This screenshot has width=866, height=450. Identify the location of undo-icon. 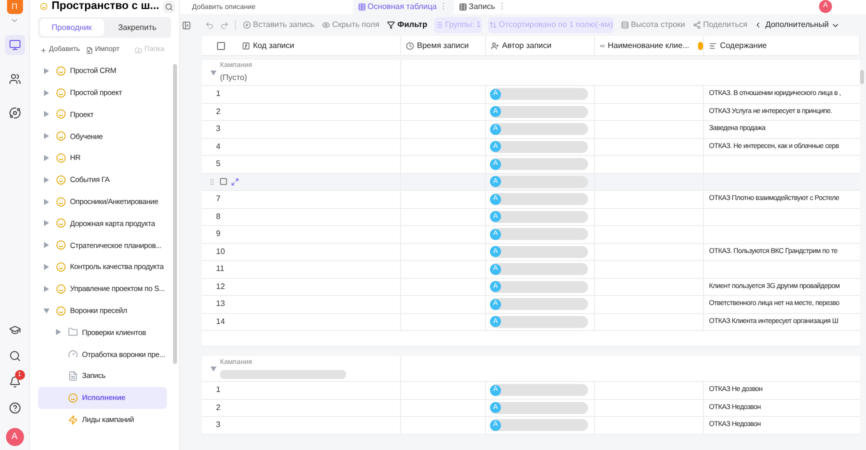
(209, 25).